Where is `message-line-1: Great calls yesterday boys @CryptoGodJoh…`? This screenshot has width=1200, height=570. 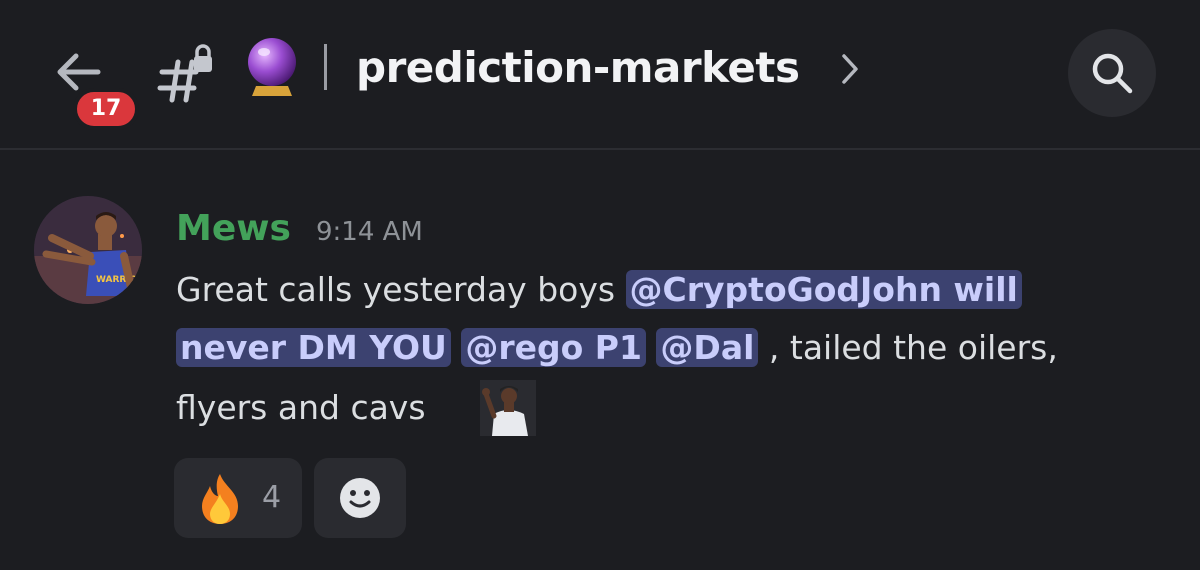
message-line-1: Great calls yesterday boys @CryptoGodJoh… is located at coordinates (599, 290).